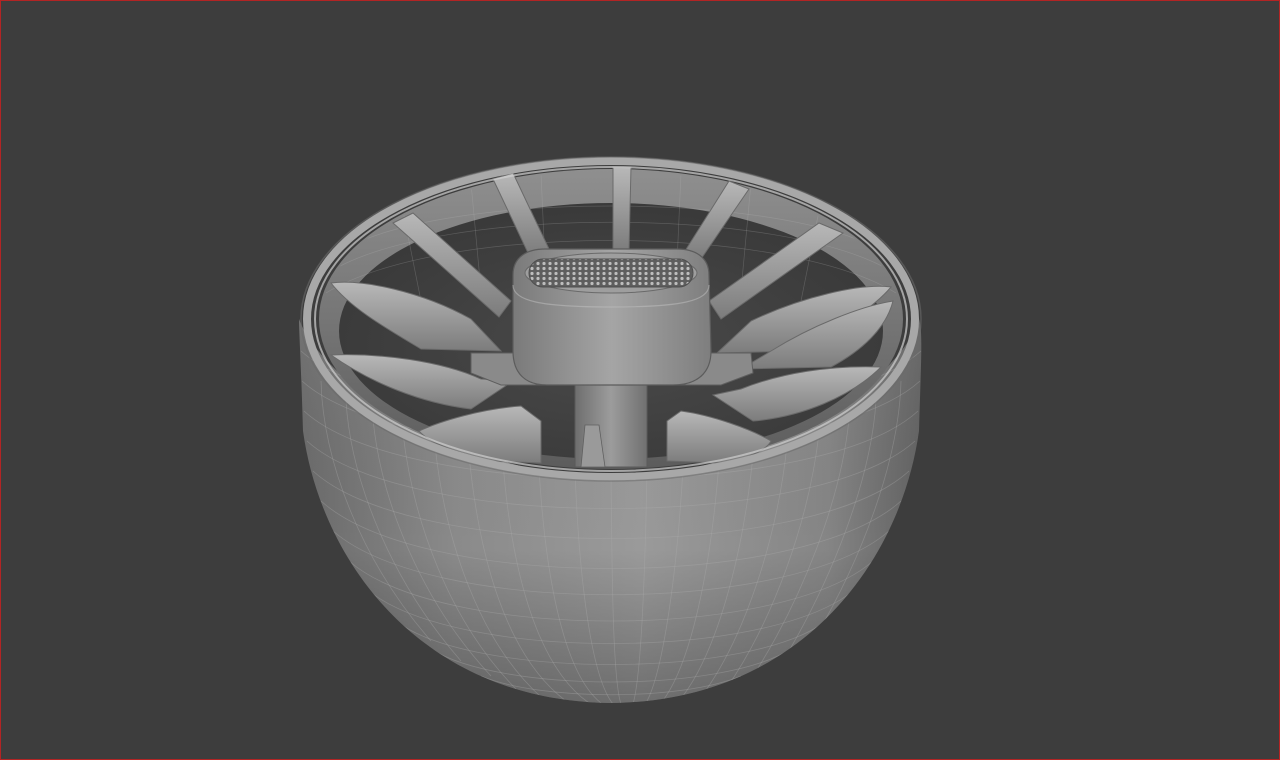 The image size is (1280, 760). What do you see at coordinates (611, 273) in the screenshot?
I see `mesh-grille` at bounding box center [611, 273].